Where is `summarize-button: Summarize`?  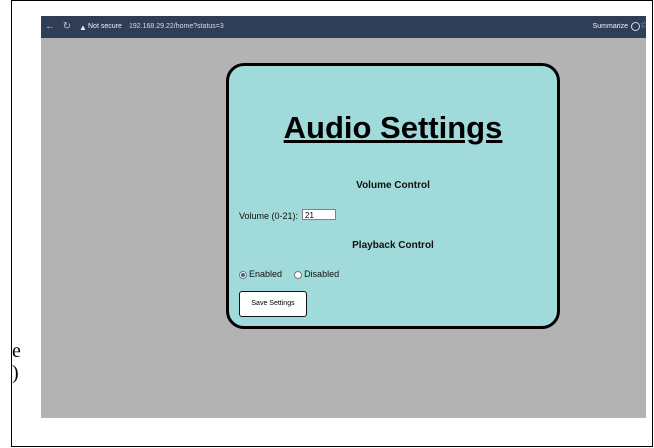 summarize-button: Summarize is located at coordinates (610, 26).